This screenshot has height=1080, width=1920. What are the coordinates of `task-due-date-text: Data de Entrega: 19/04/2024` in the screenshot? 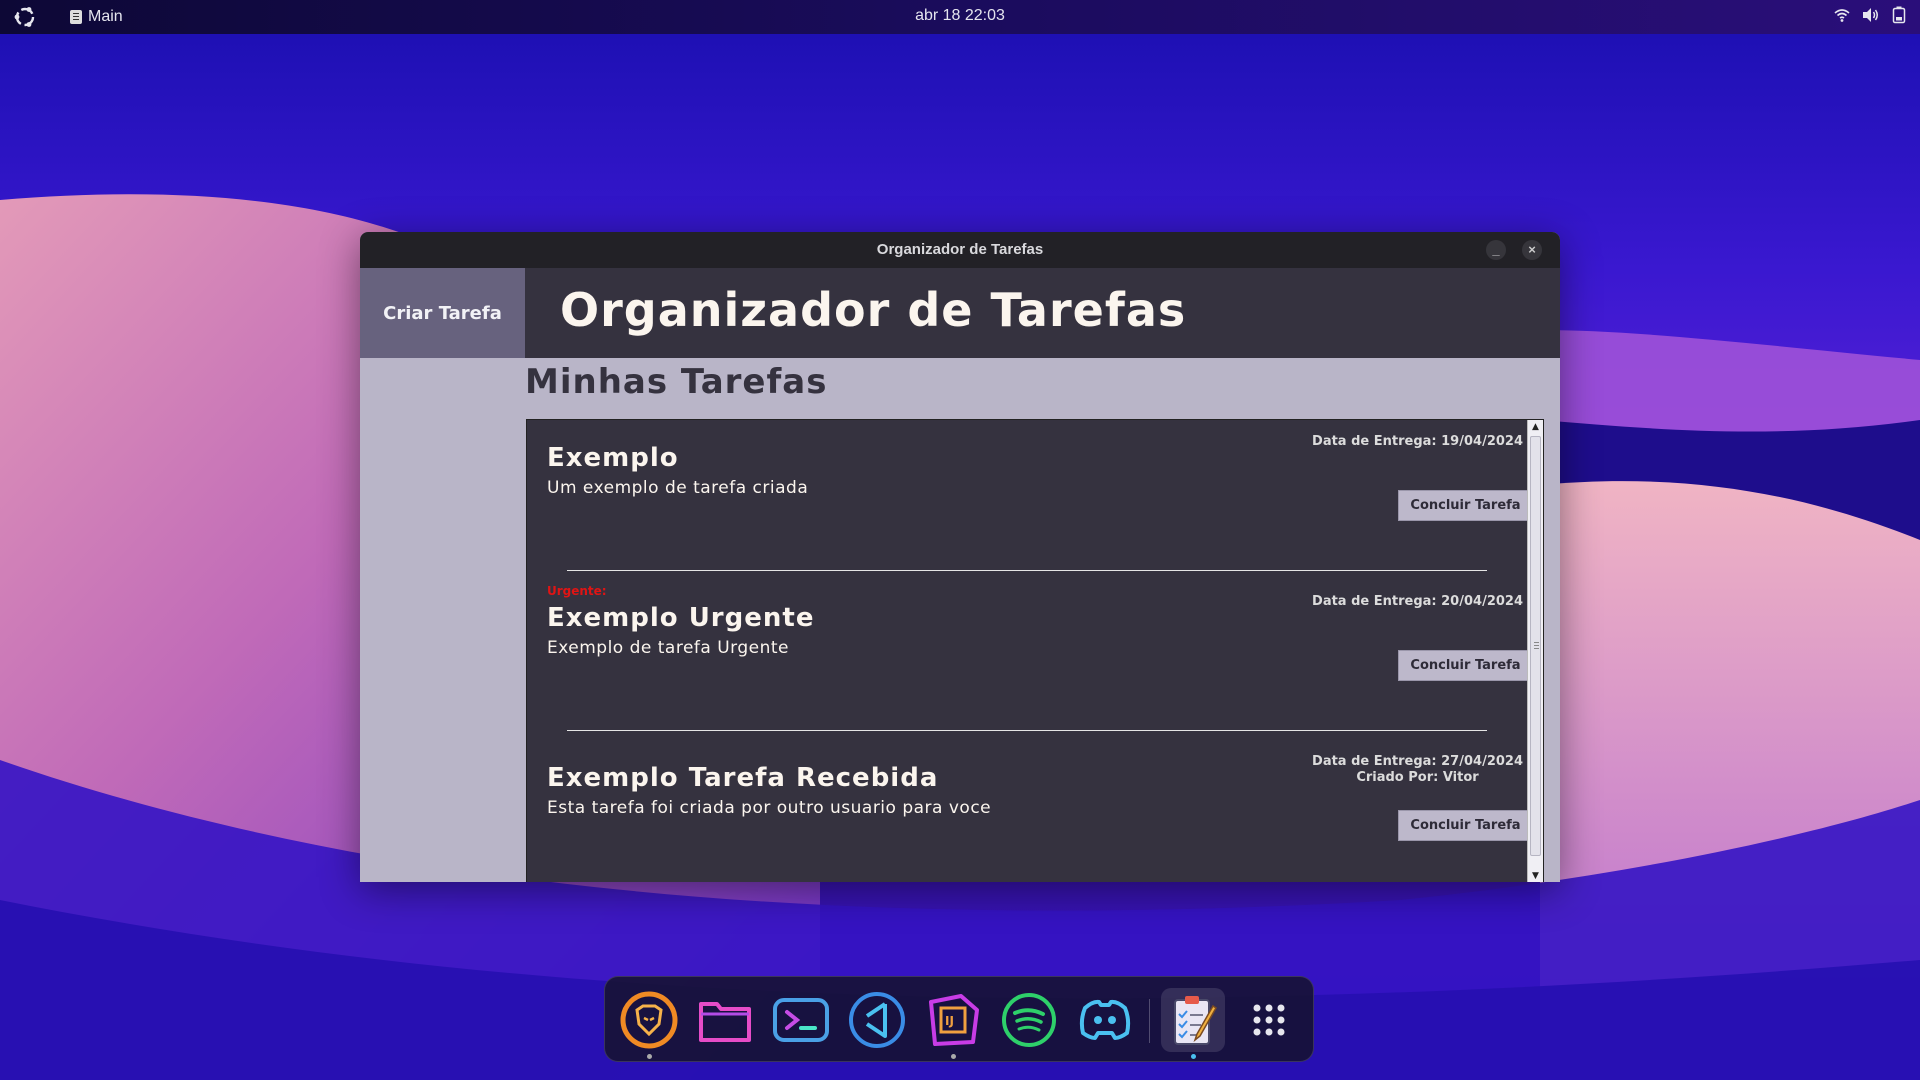 It's located at (1417, 441).